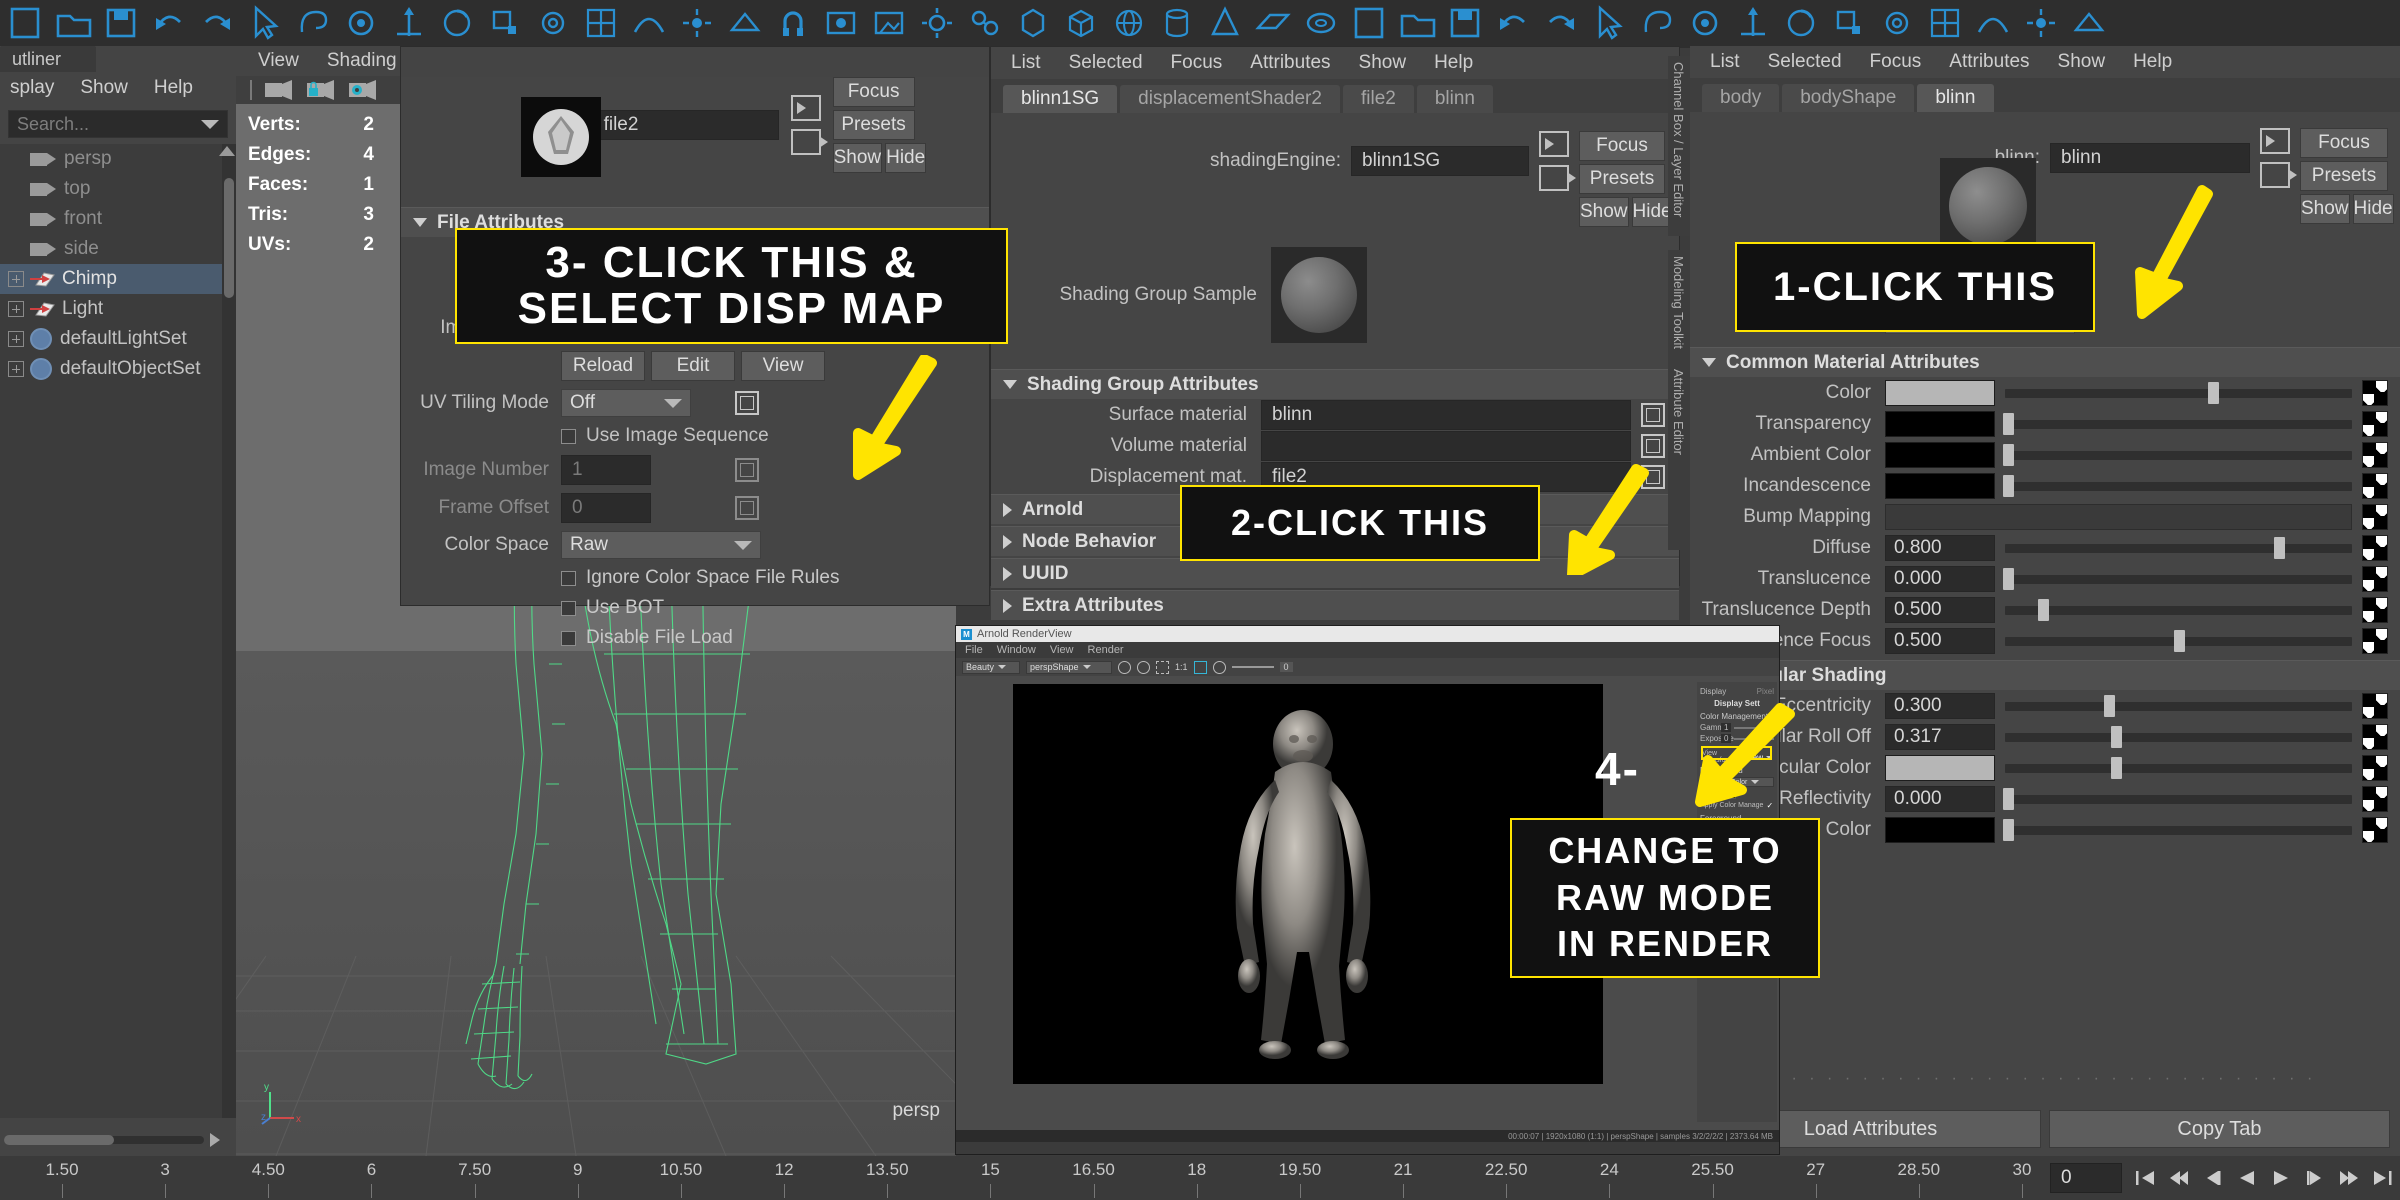 The height and width of the screenshot is (1200, 2400). I want to click on polygon-cone-icon, so click(1225, 23).